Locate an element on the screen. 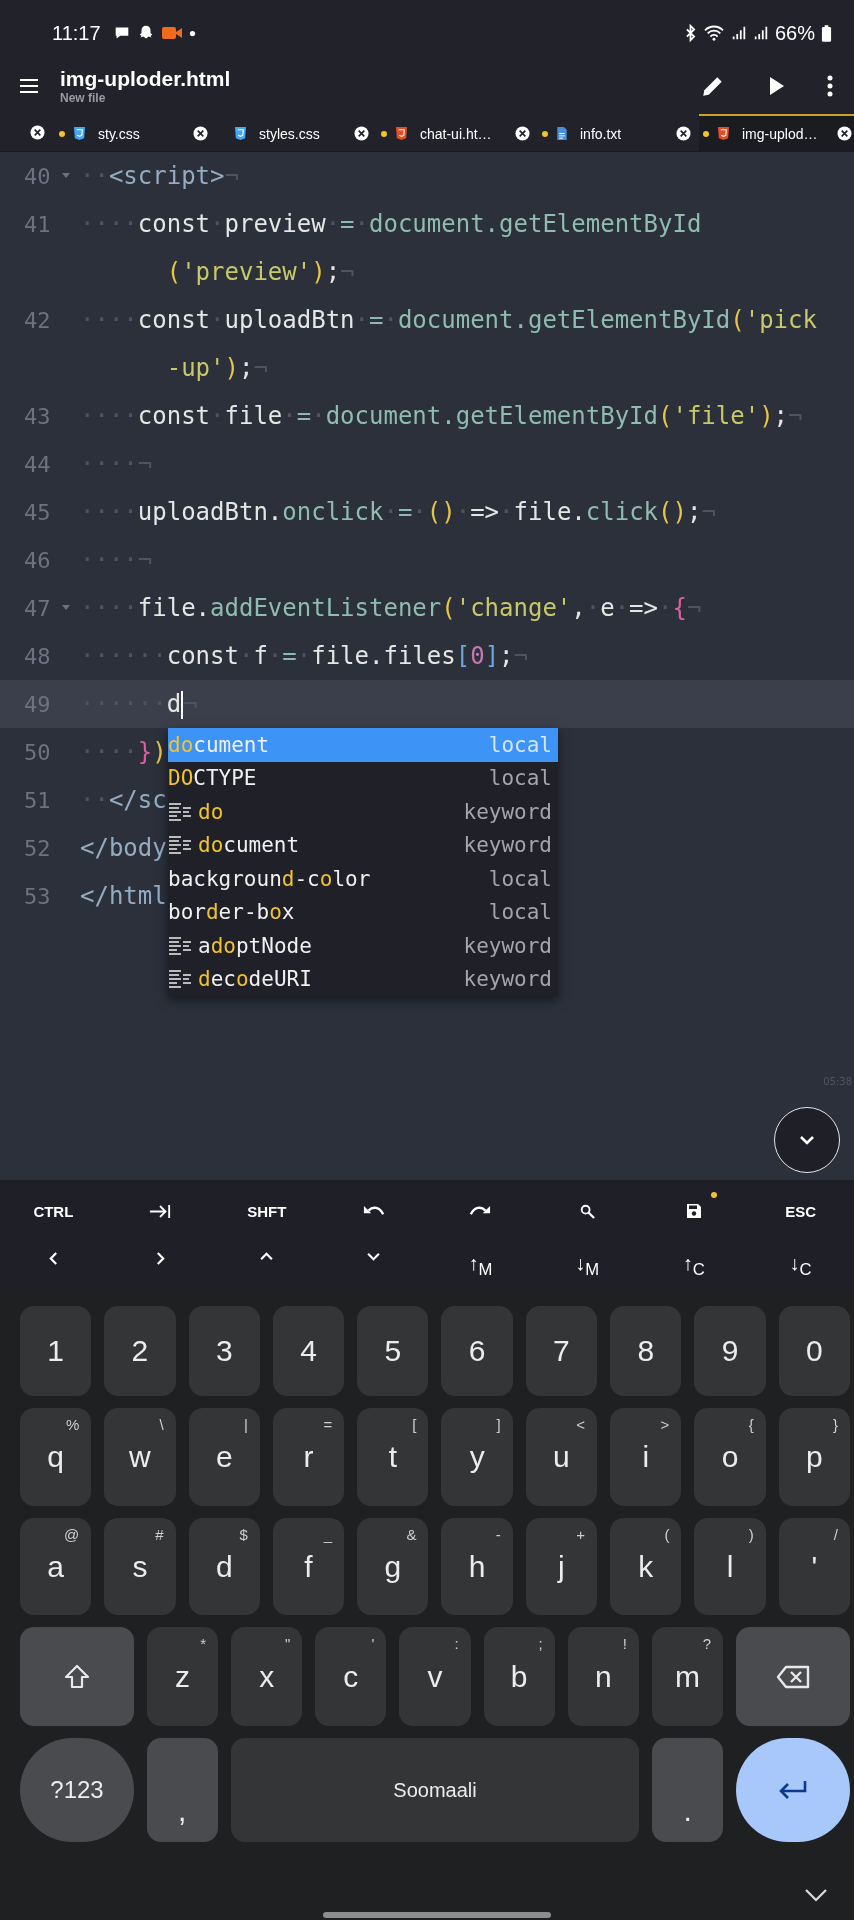 The height and width of the screenshot is (1920, 854). keyboard-key: 2 is located at coordinates (140, 1351).